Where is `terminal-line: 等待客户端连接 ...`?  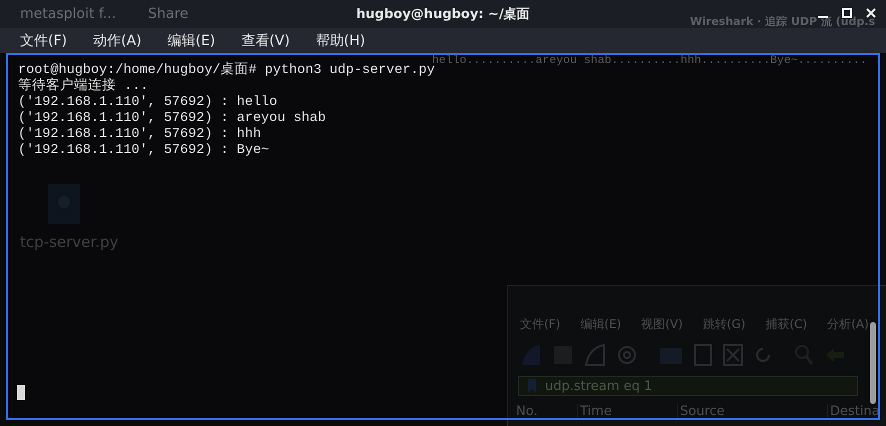 terminal-line: 等待客户端连接 ... is located at coordinates (84, 87).